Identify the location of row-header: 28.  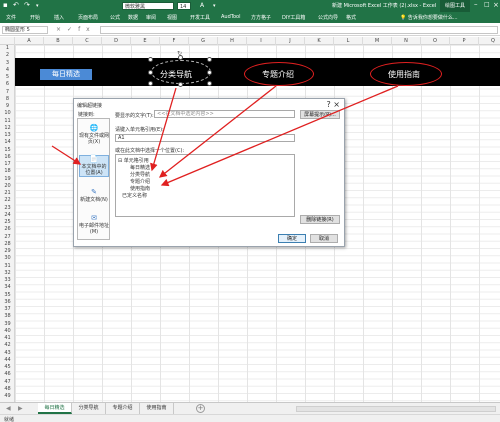
(7, 244).